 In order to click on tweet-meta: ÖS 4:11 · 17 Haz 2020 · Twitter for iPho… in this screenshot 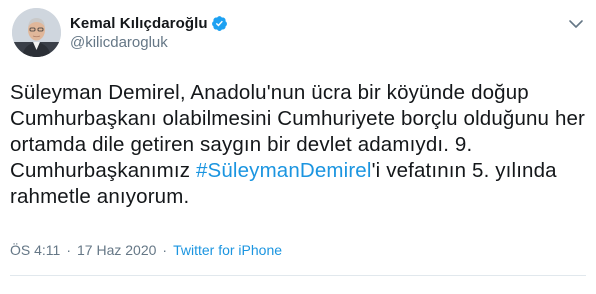, I will do `click(146, 250)`.